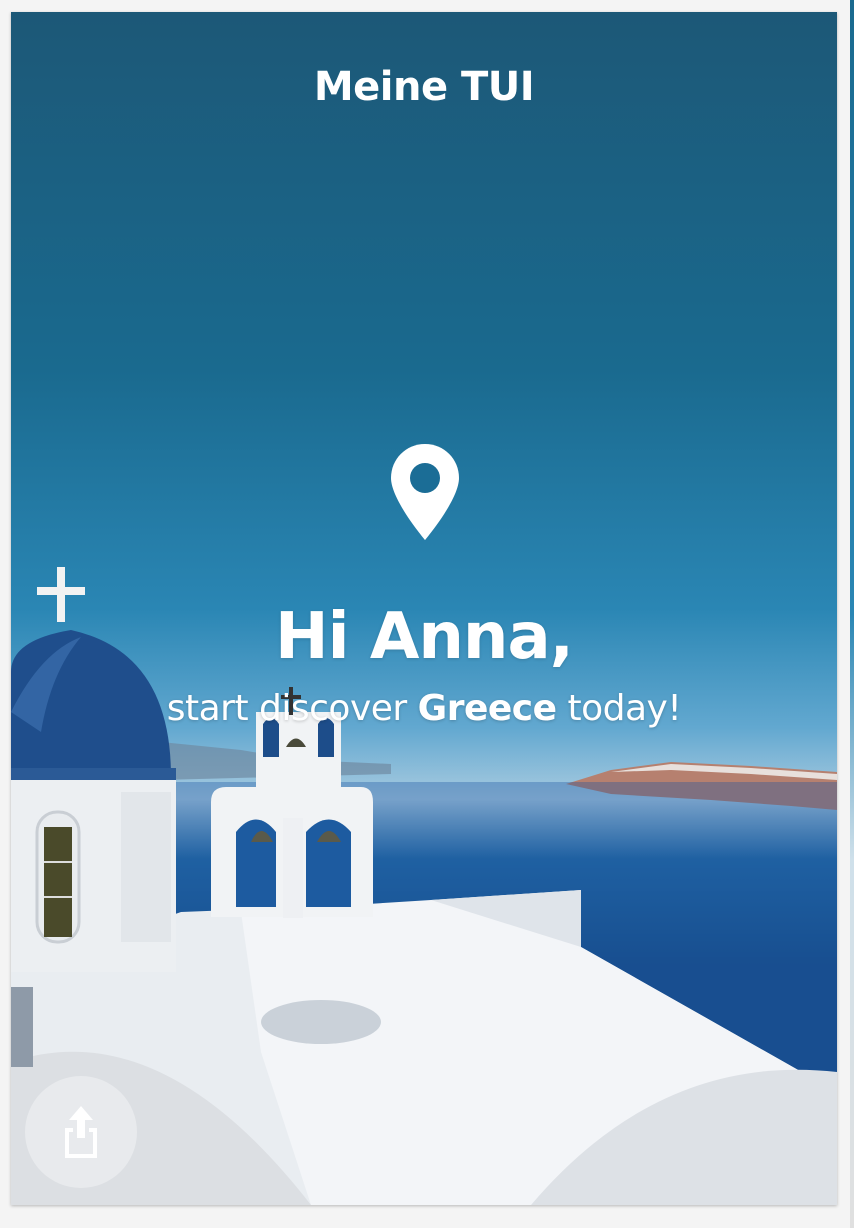 This screenshot has height=1228, width=854. I want to click on location-pin-icon, so click(425, 492).